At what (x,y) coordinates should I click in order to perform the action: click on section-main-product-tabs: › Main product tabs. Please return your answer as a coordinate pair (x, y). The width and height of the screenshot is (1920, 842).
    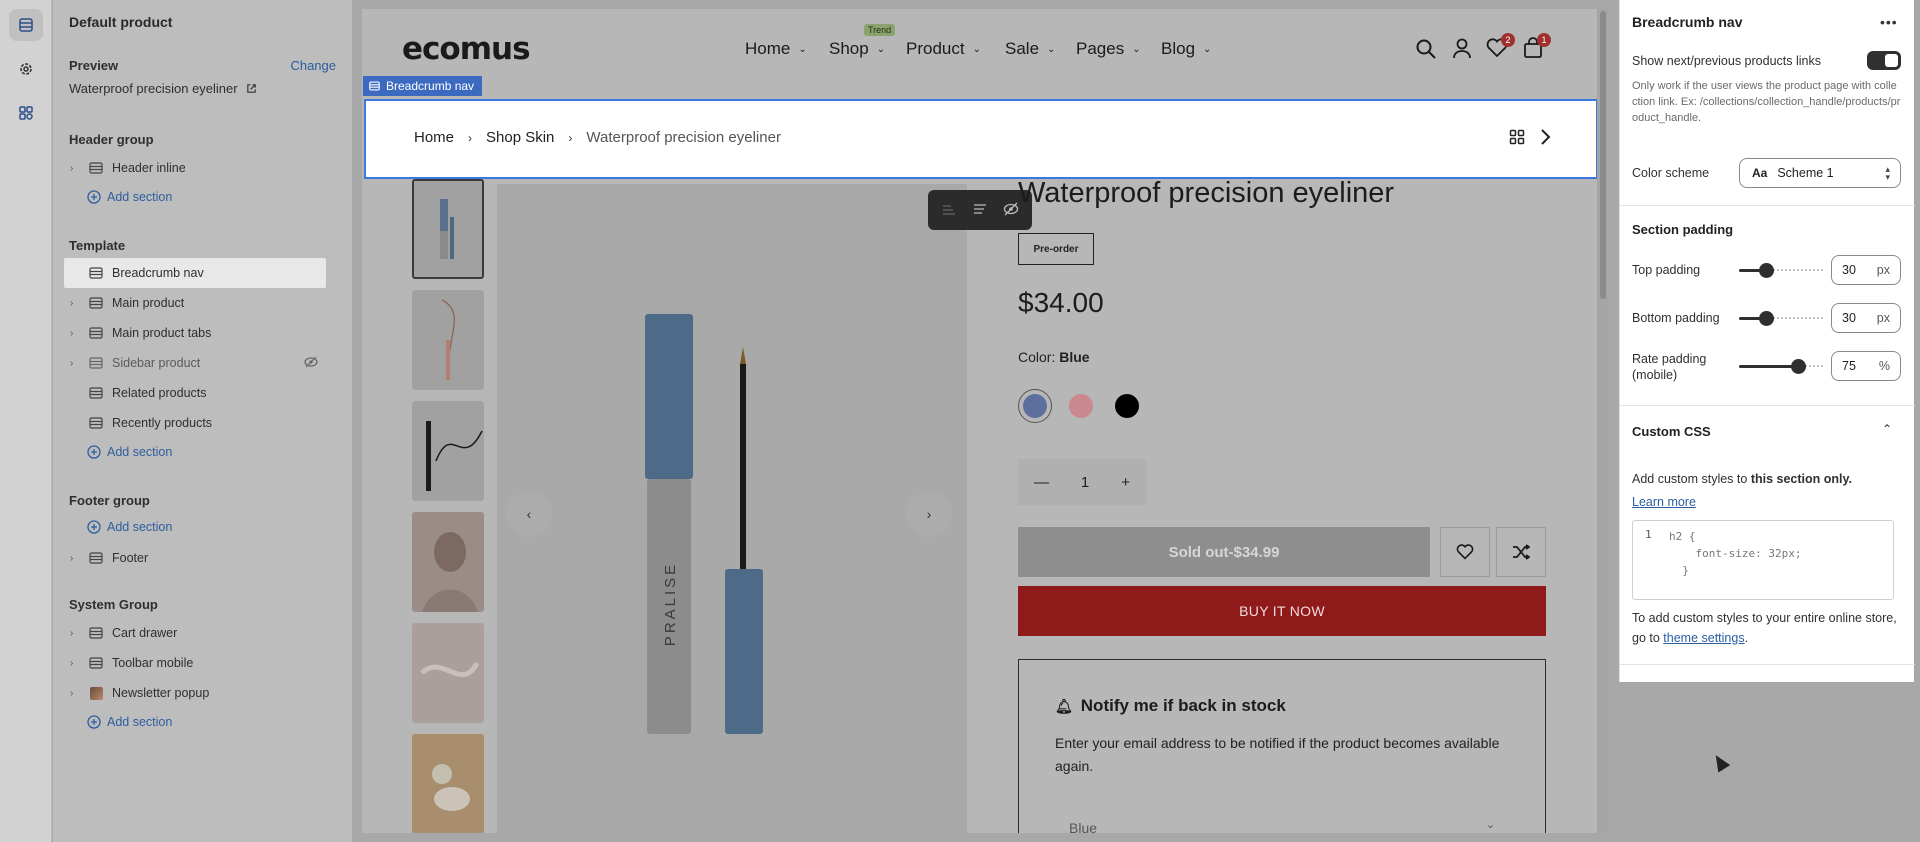
    Looking at the image, I should click on (195, 333).